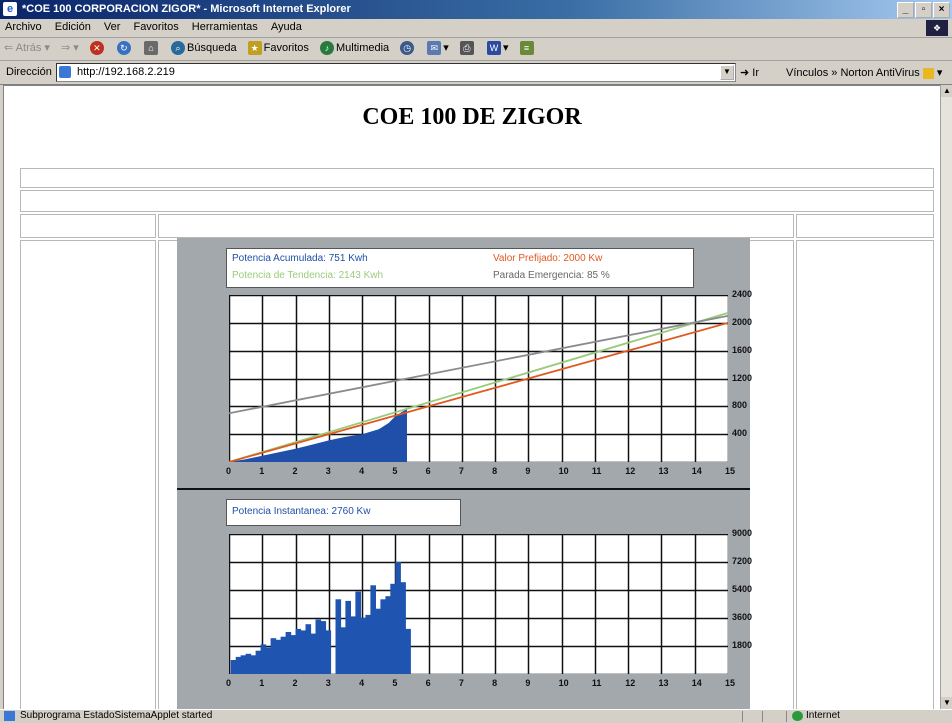 This screenshot has height=723, width=952. I want to click on layout-cell-right-top, so click(865, 226).